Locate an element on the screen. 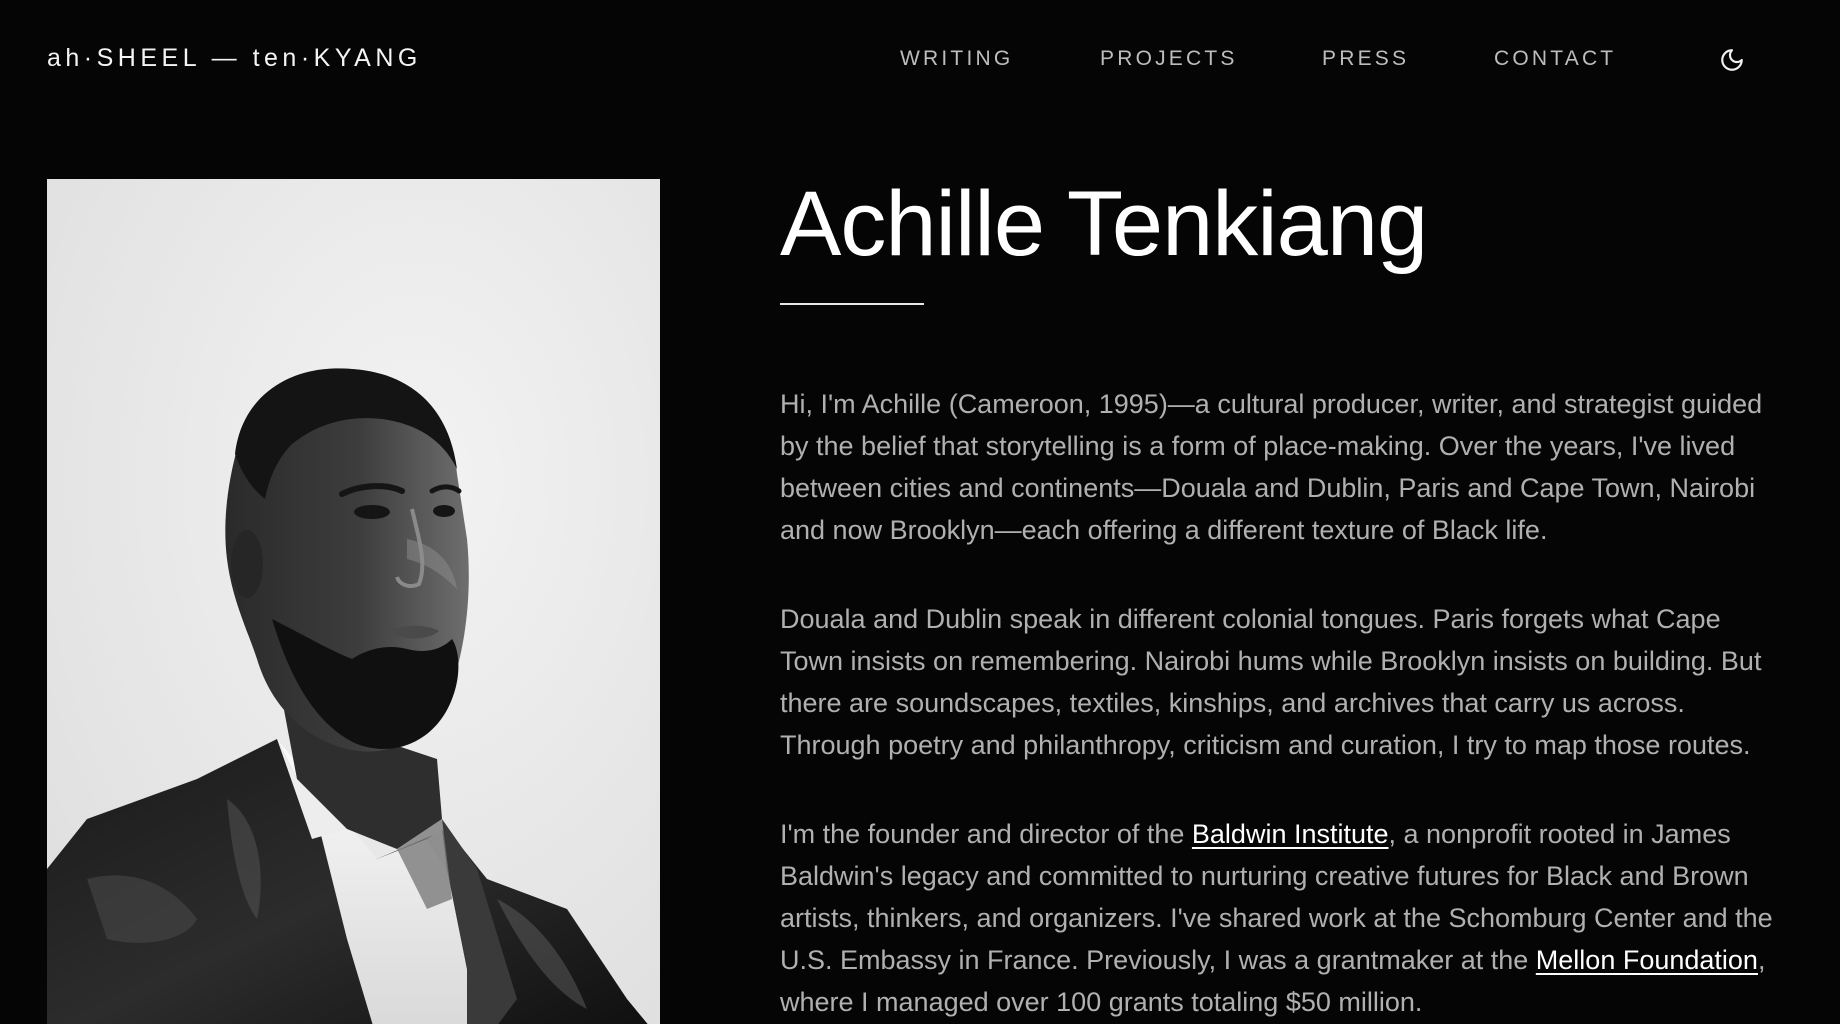 This screenshot has width=1840, height=1024. title-divider is located at coordinates (852, 304).